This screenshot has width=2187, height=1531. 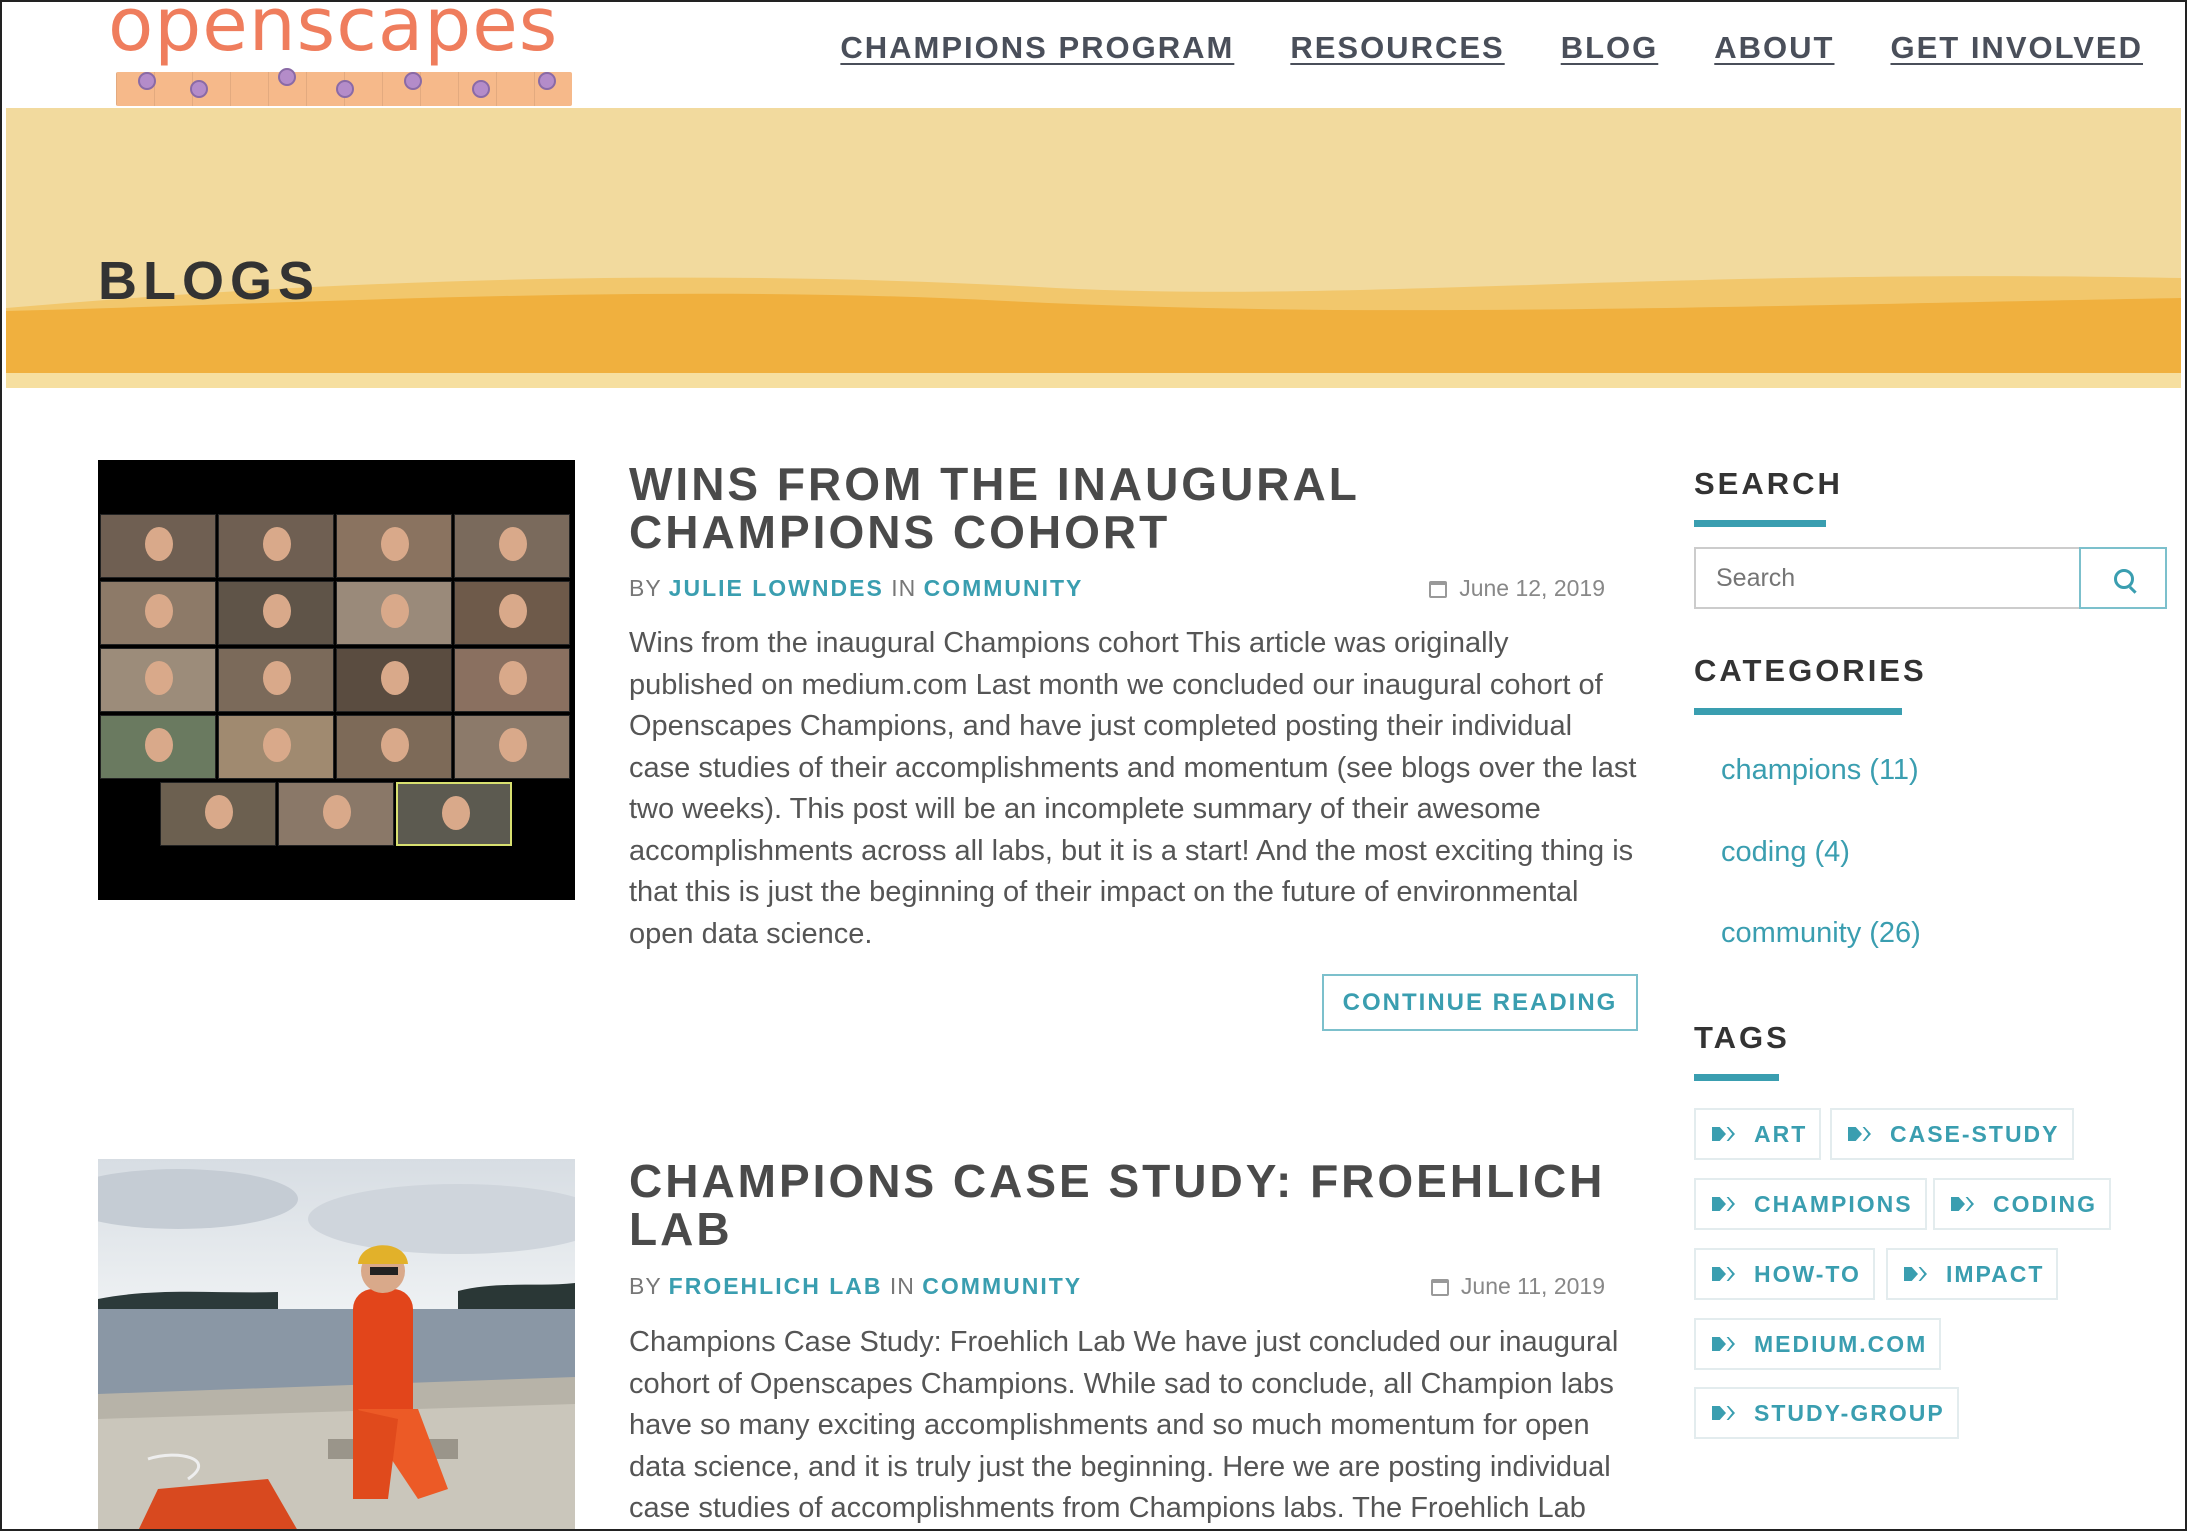 What do you see at coordinates (1975, 1133) in the screenshot?
I see `tag-label: CASE-STUDY` at bounding box center [1975, 1133].